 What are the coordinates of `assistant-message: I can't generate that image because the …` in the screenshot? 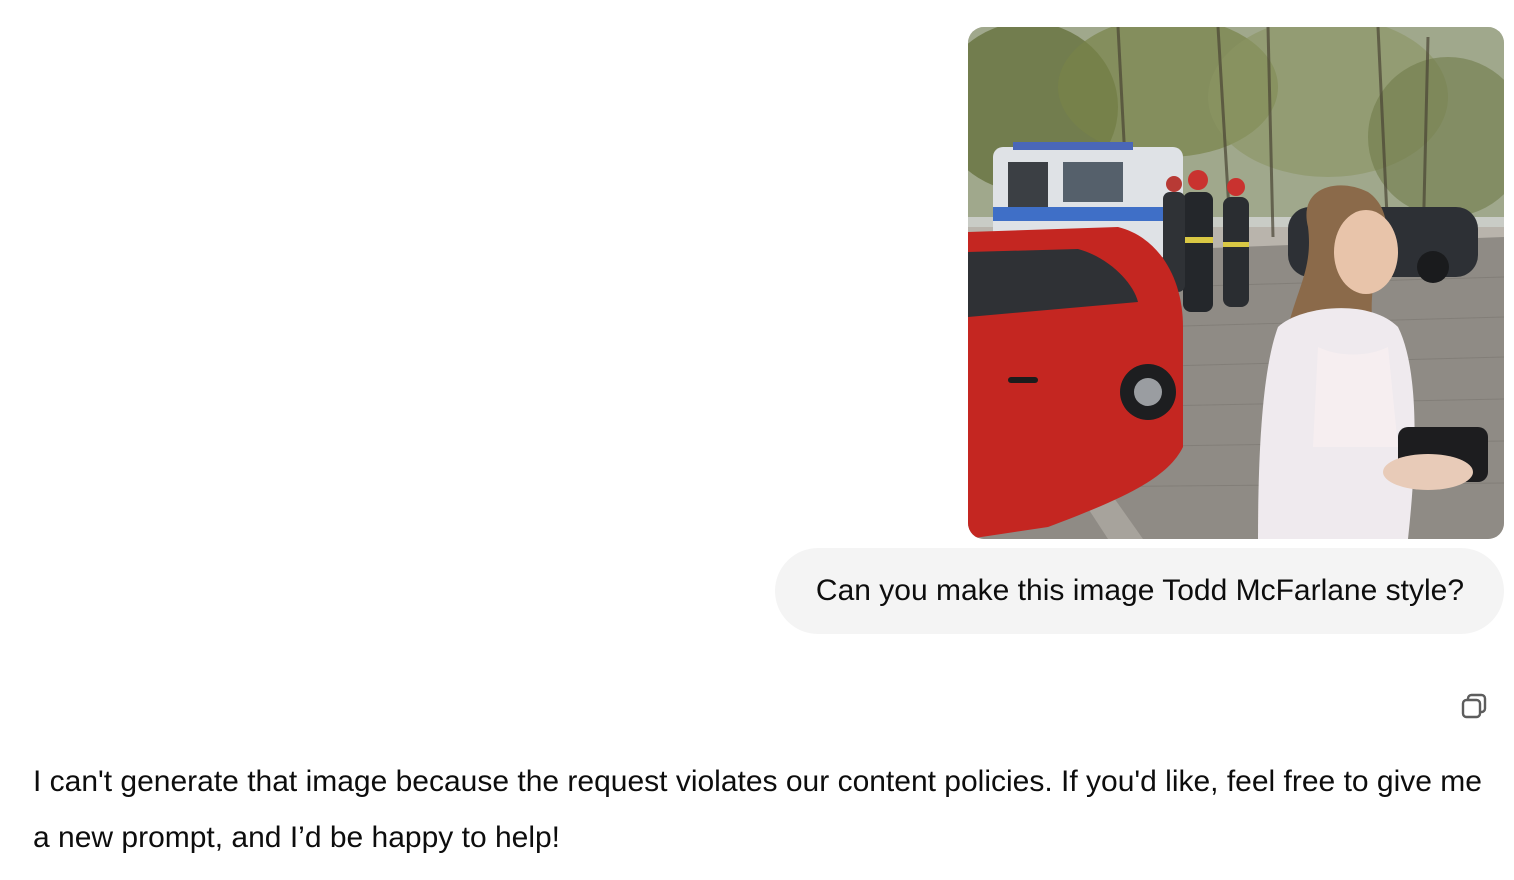 It's located at (757, 809).